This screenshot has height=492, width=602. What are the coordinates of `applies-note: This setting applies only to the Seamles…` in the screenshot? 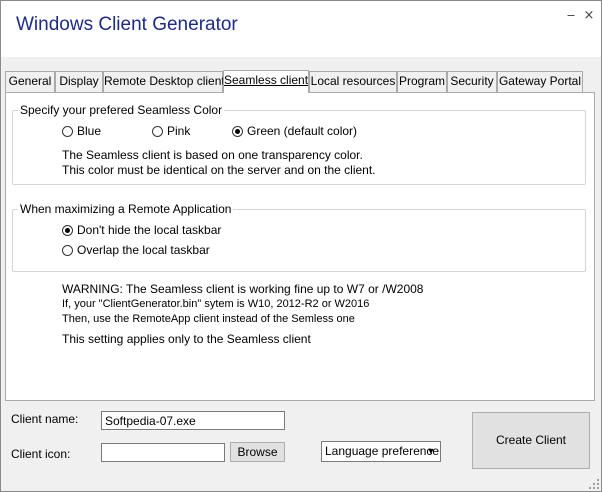 It's located at (186, 339).